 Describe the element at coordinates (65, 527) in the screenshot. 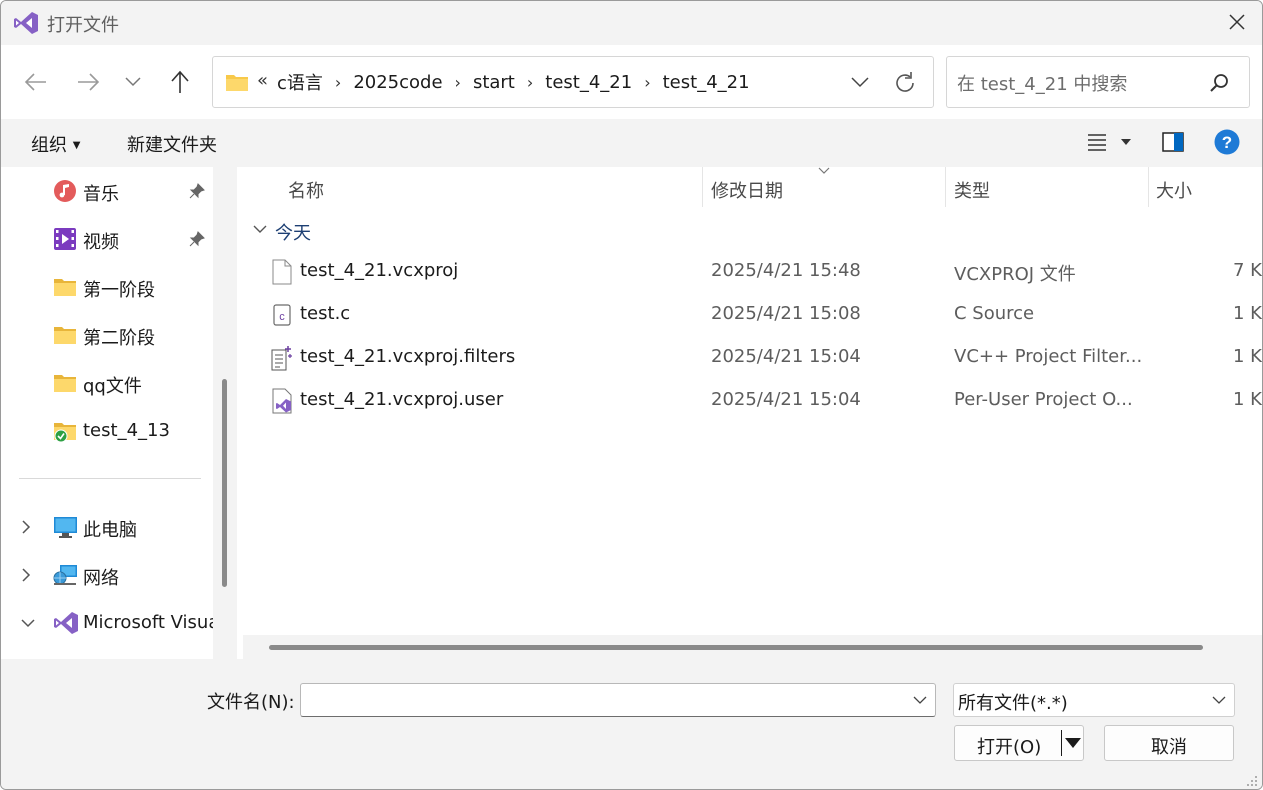

I see `computer-icon` at that location.